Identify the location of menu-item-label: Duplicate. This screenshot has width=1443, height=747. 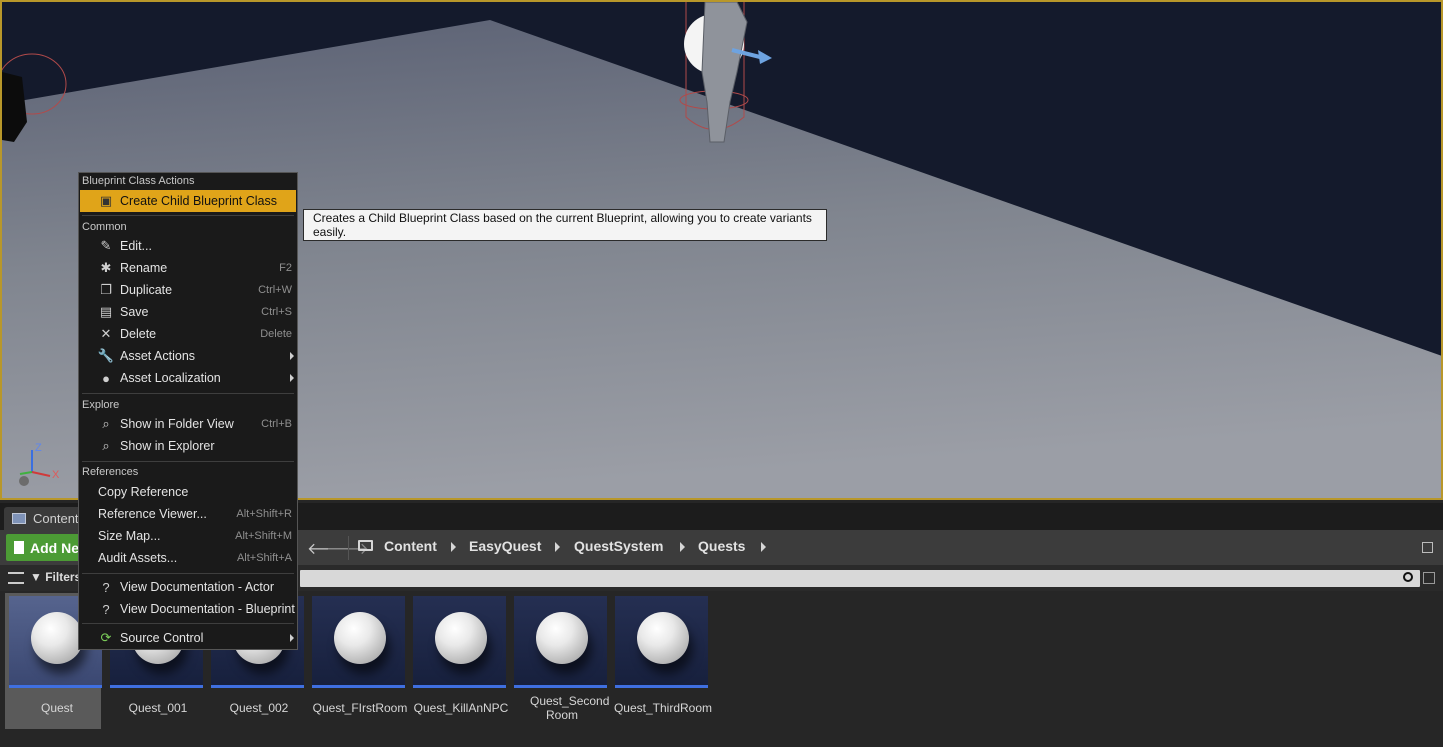
(146, 290).